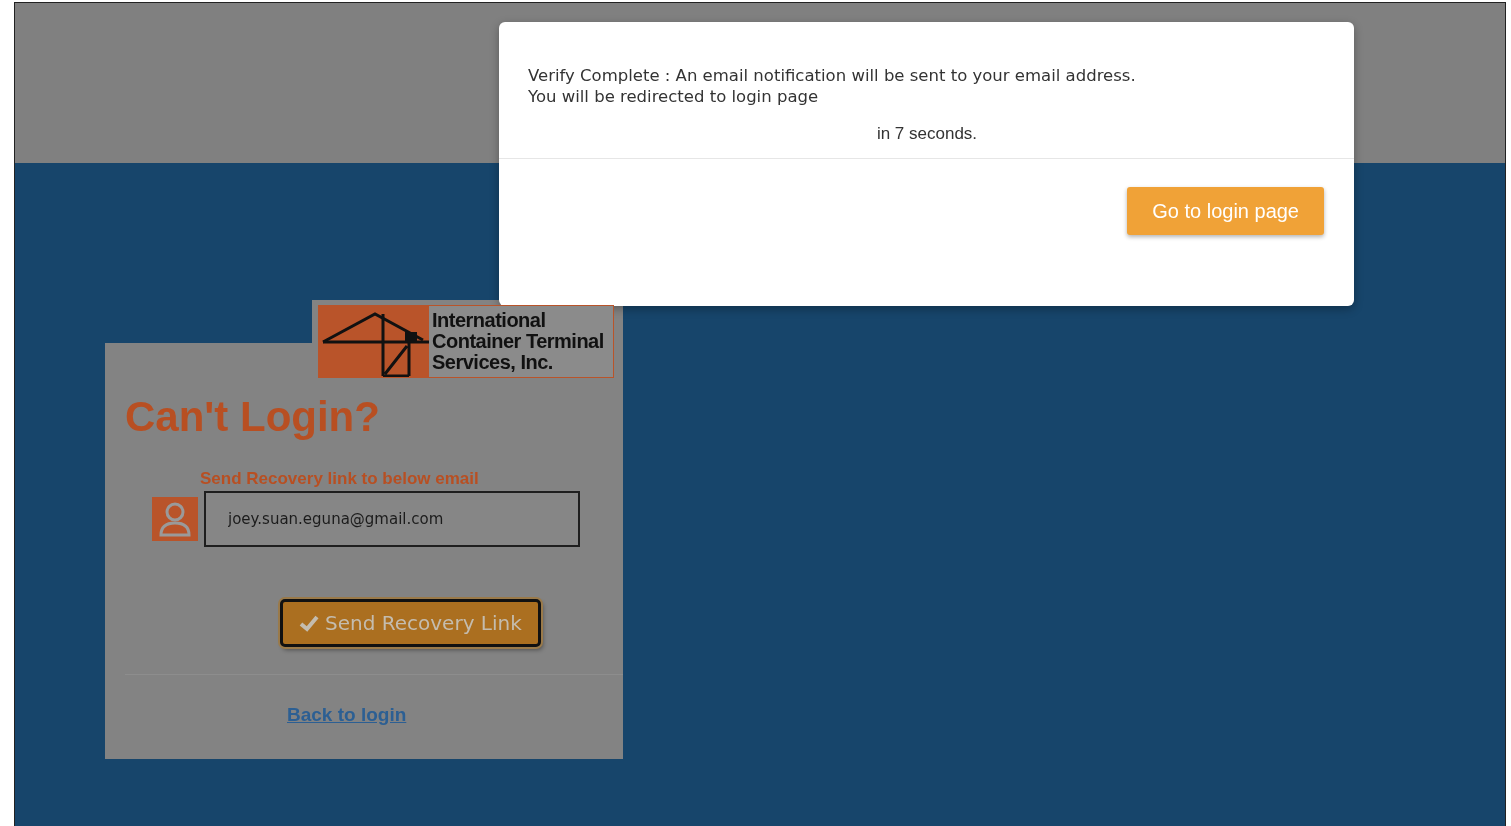  What do you see at coordinates (832, 75) in the screenshot?
I see `message-text: Verify Complete : An email notification will be sent to your email address.` at bounding box center [832, 75].